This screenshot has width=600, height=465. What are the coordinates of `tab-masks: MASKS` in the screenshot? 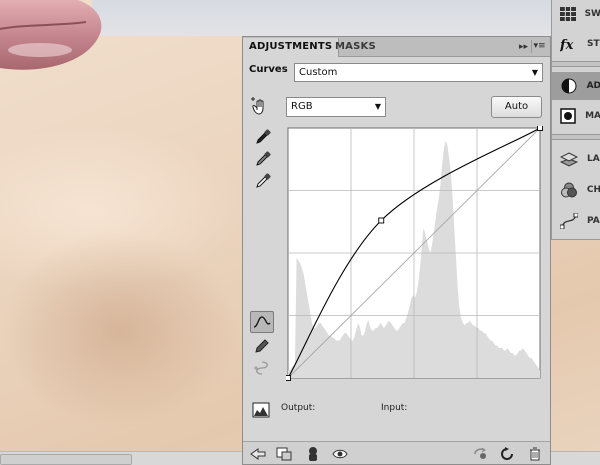 It's located at (355, 47).